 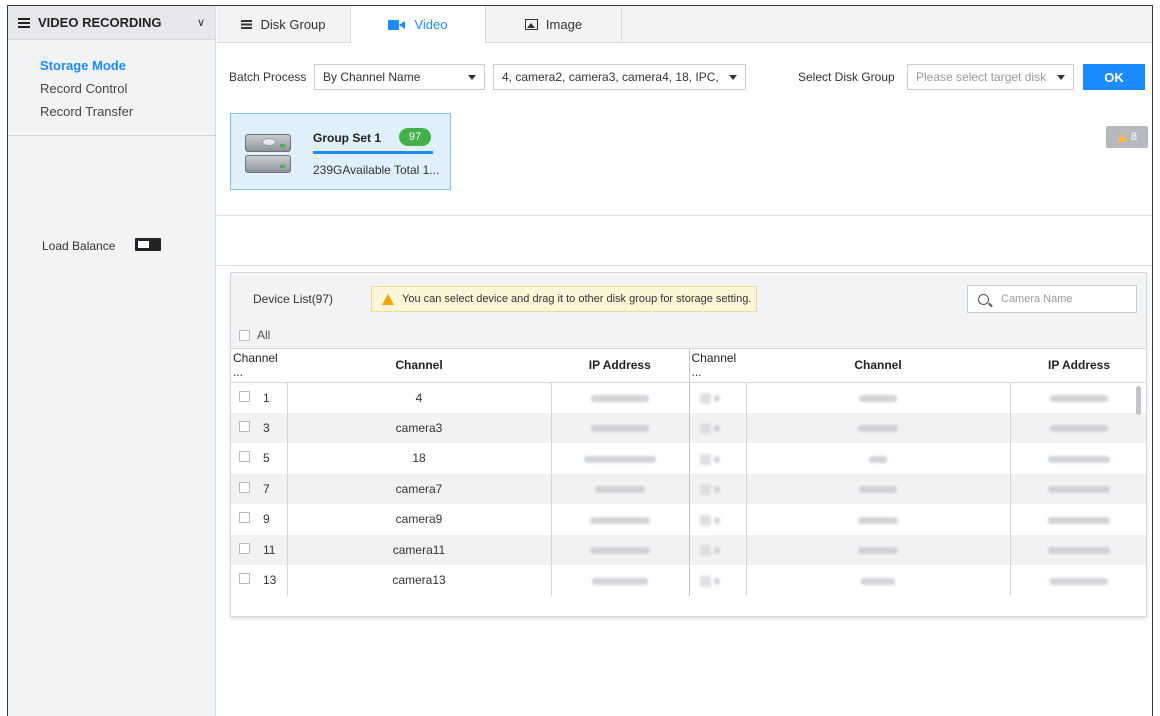 I want to click on video-camera-icon, so click(x=397, y=24).